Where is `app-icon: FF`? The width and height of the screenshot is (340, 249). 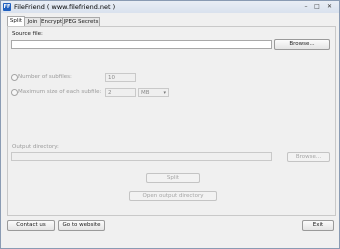 app-icon: FF is located at coordinates (7, 7).